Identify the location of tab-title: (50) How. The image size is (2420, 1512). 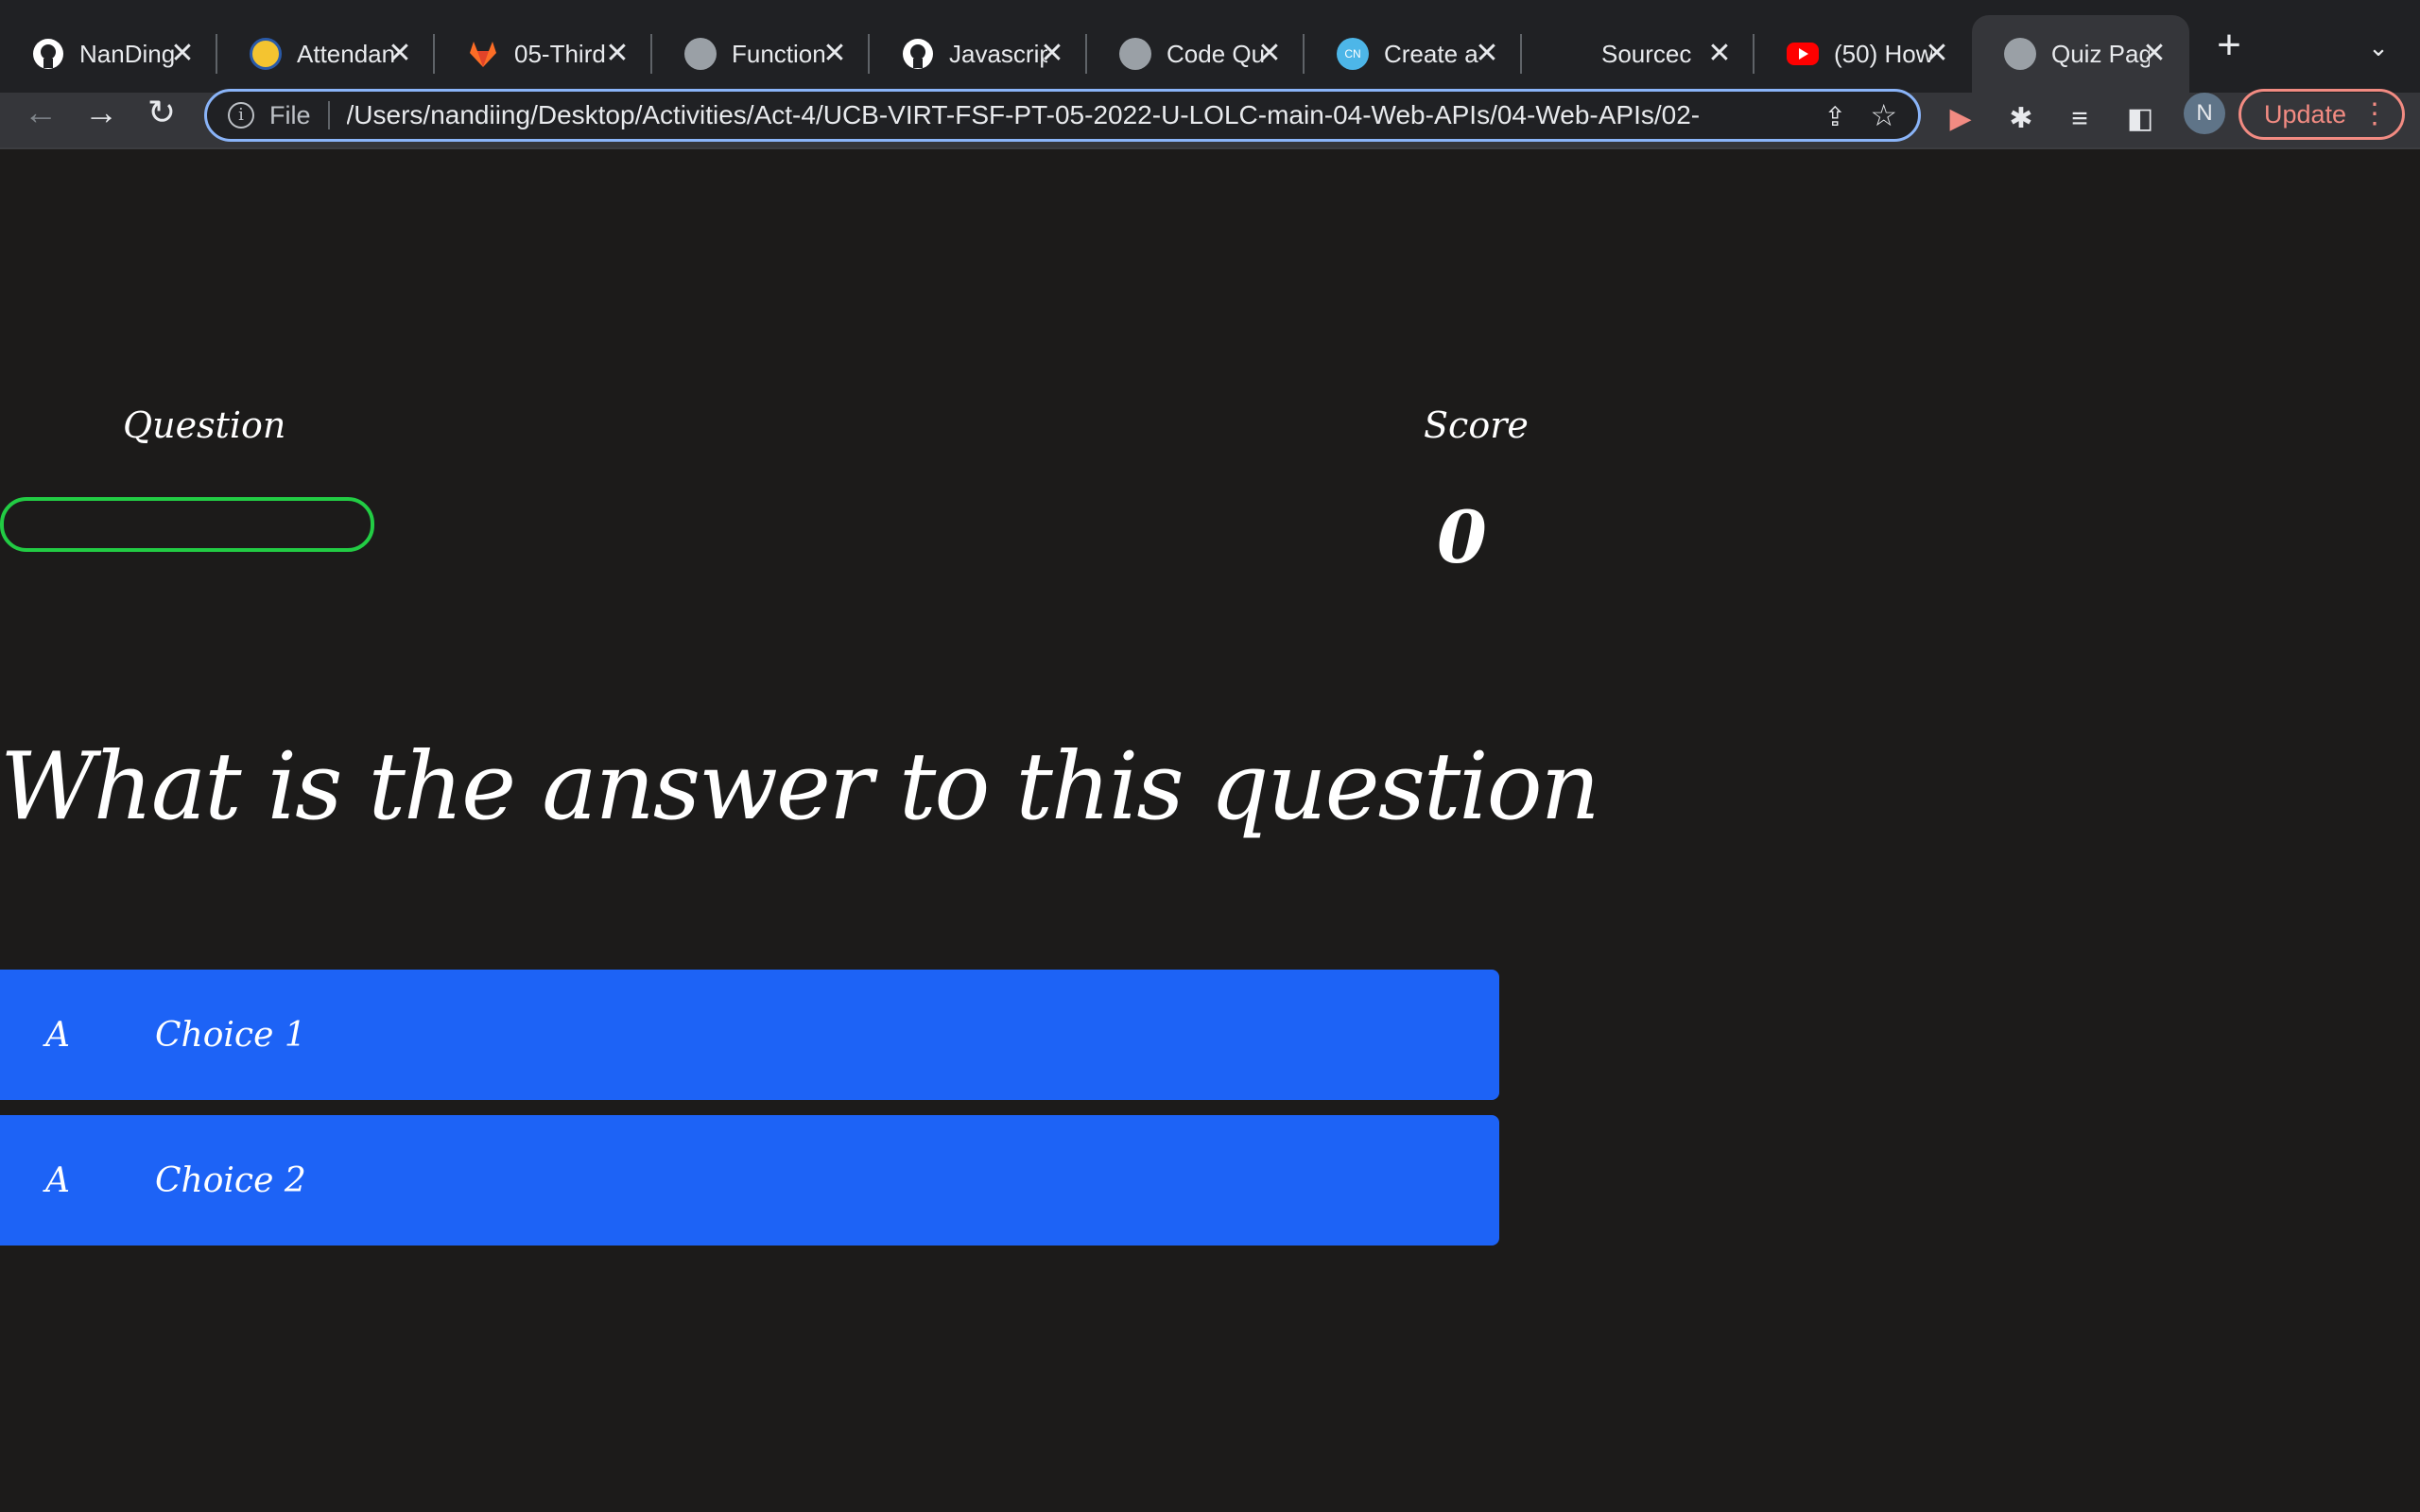
(1883, 53).